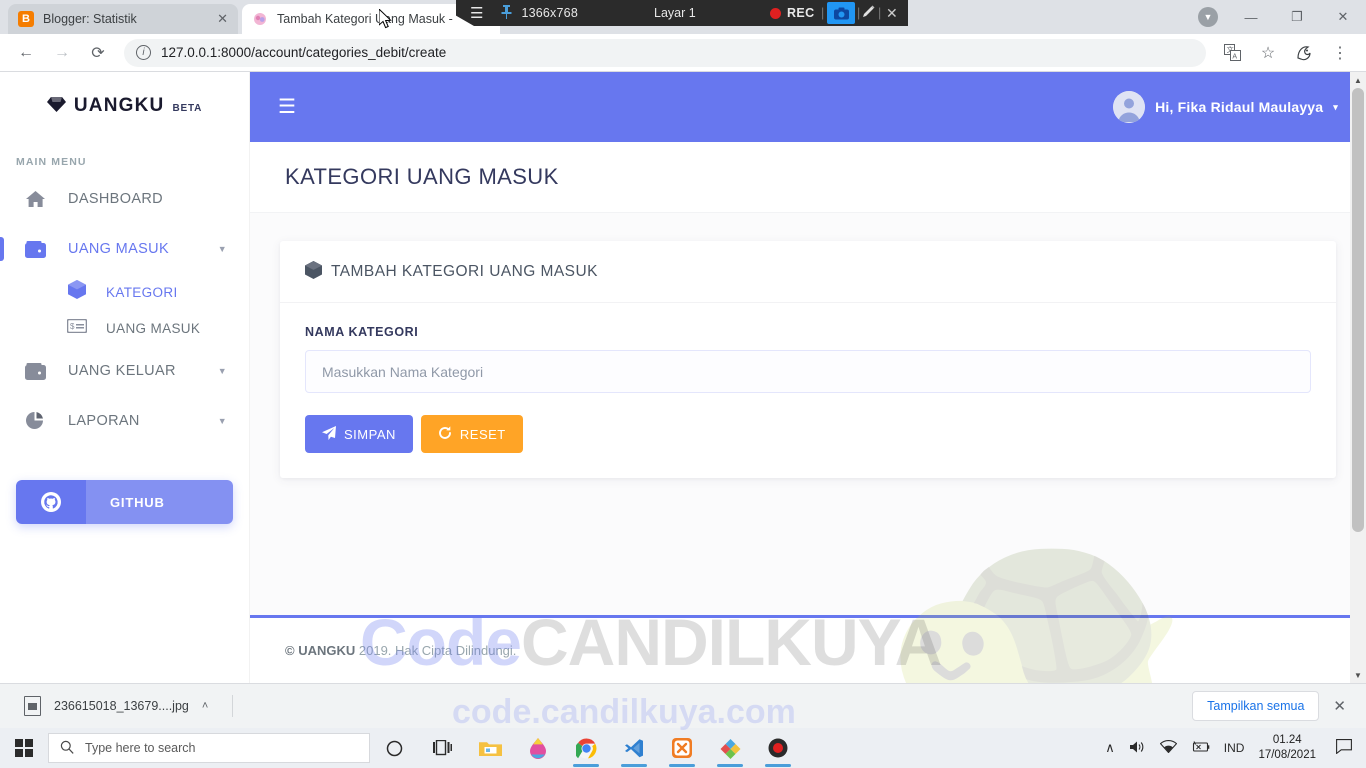  Describe the element at coordinates (464, 271) in the screenshot. I see `card-title: TAMBAH KATEGORI UANG MASUK` at that location.